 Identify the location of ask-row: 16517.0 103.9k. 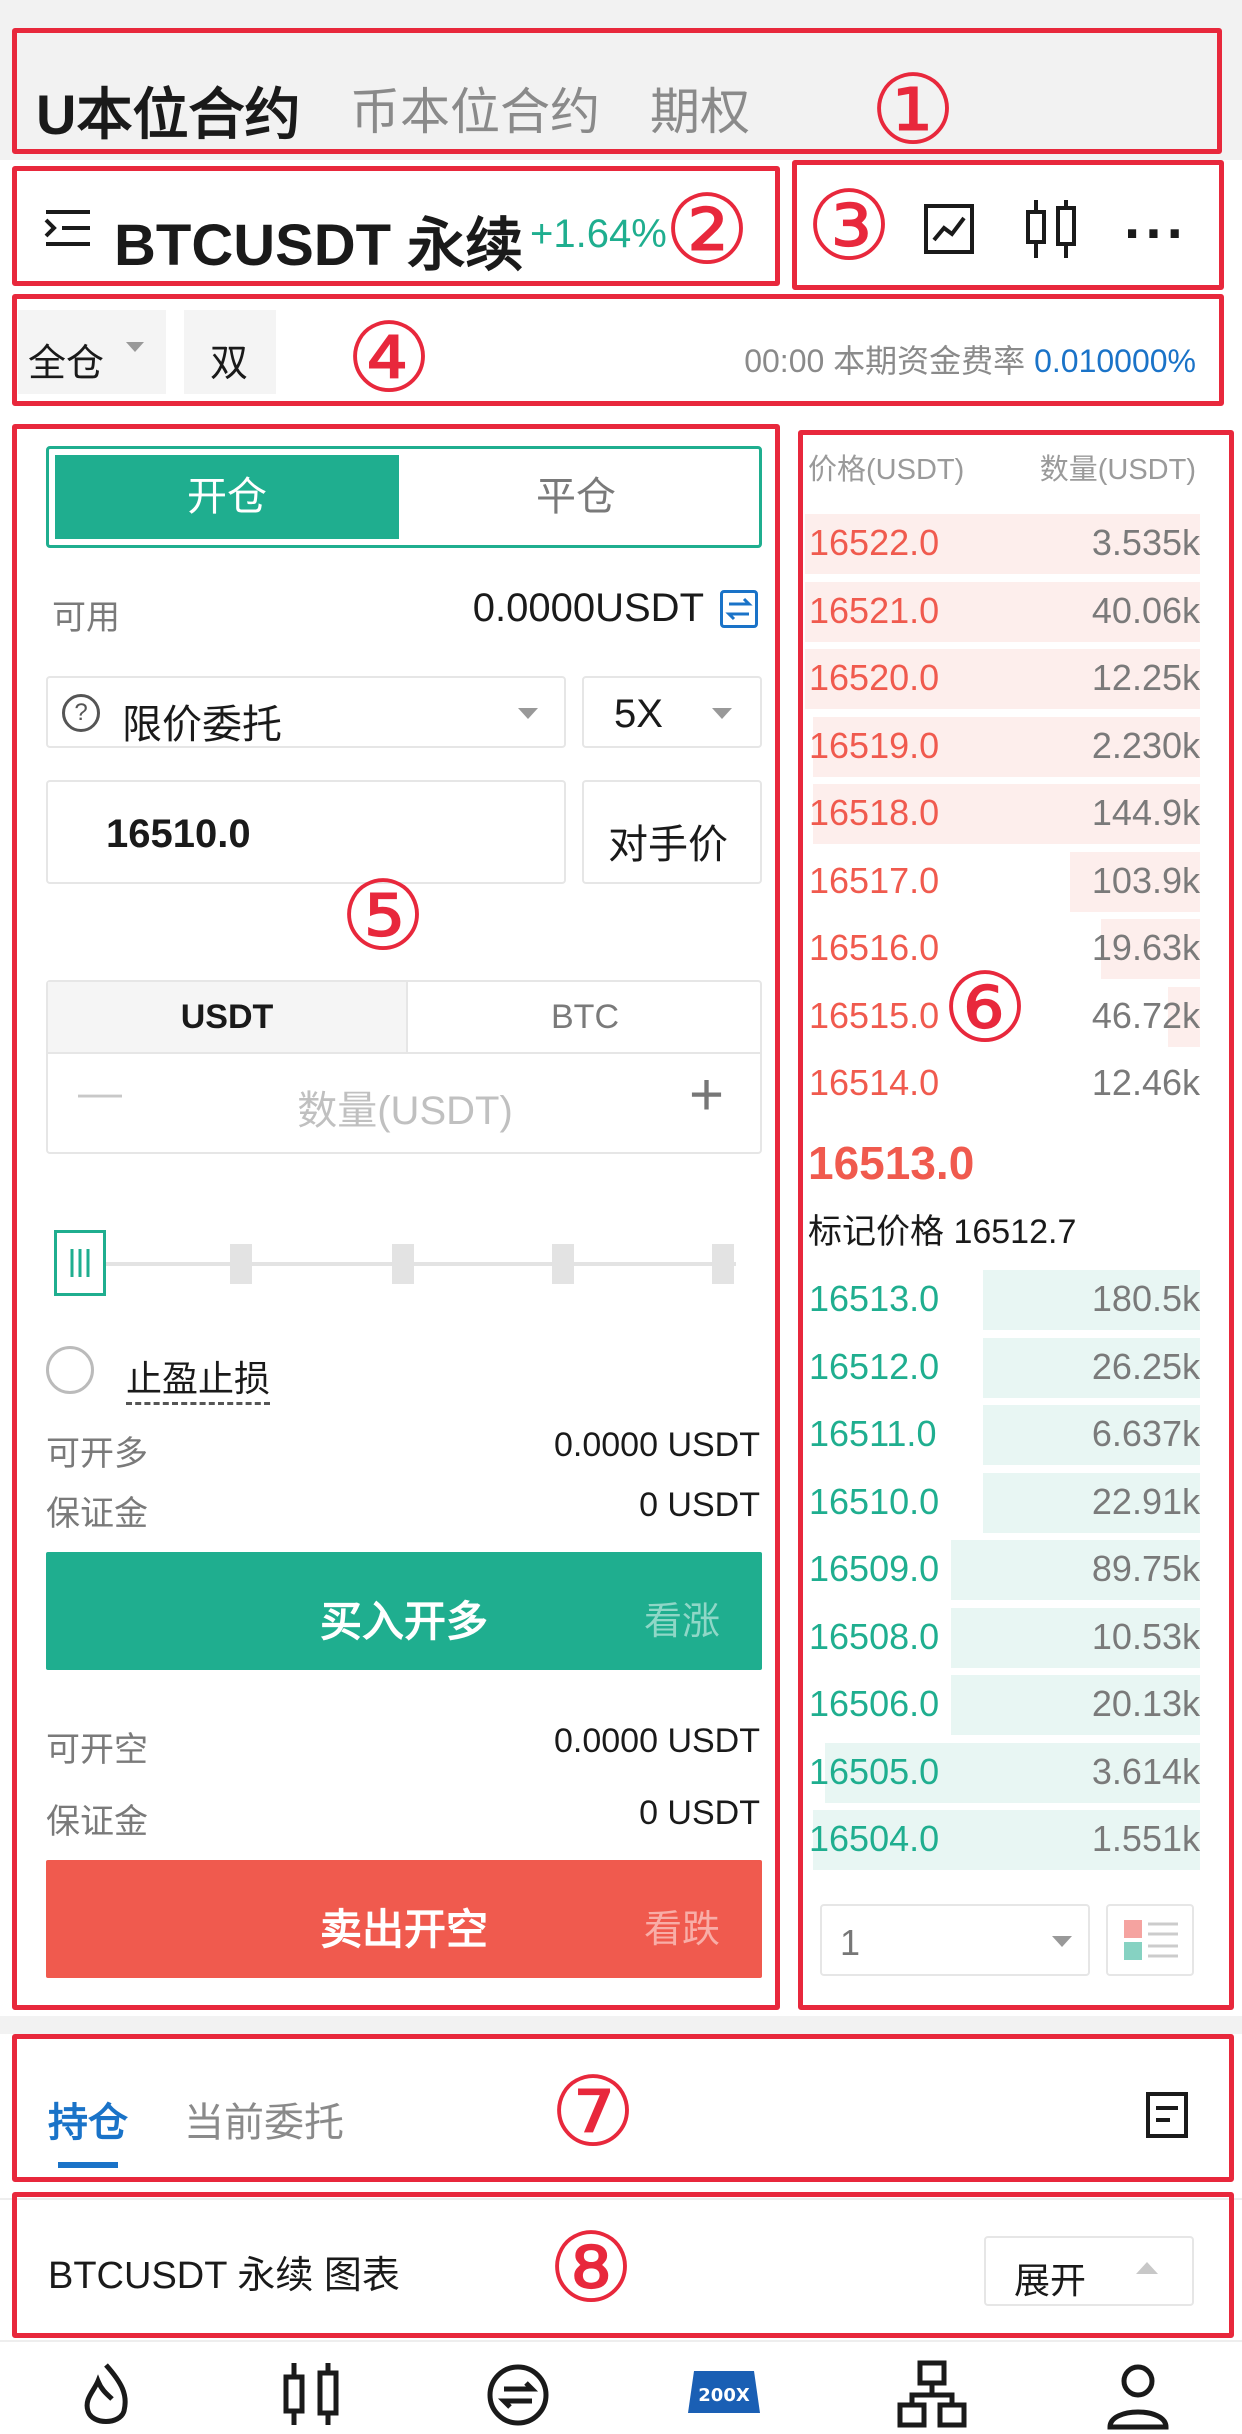
(1002, 882).